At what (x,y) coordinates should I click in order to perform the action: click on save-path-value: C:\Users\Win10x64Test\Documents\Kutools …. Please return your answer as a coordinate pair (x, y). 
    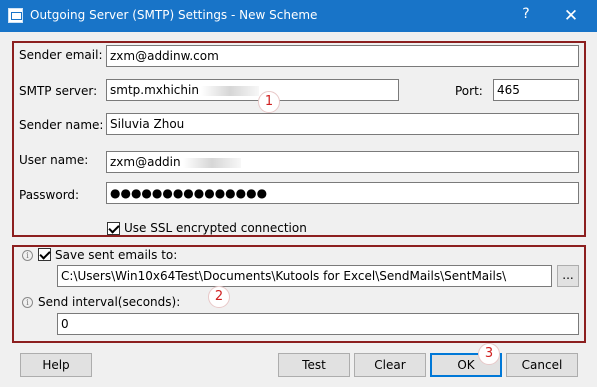
    Looking at the image, I should click on (284, 276).